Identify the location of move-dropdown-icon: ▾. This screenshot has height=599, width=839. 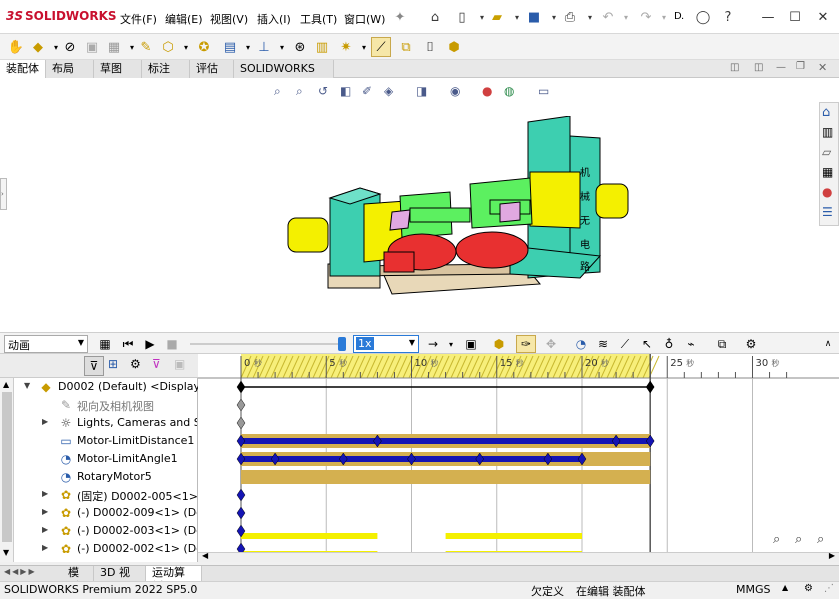
(186, 47).